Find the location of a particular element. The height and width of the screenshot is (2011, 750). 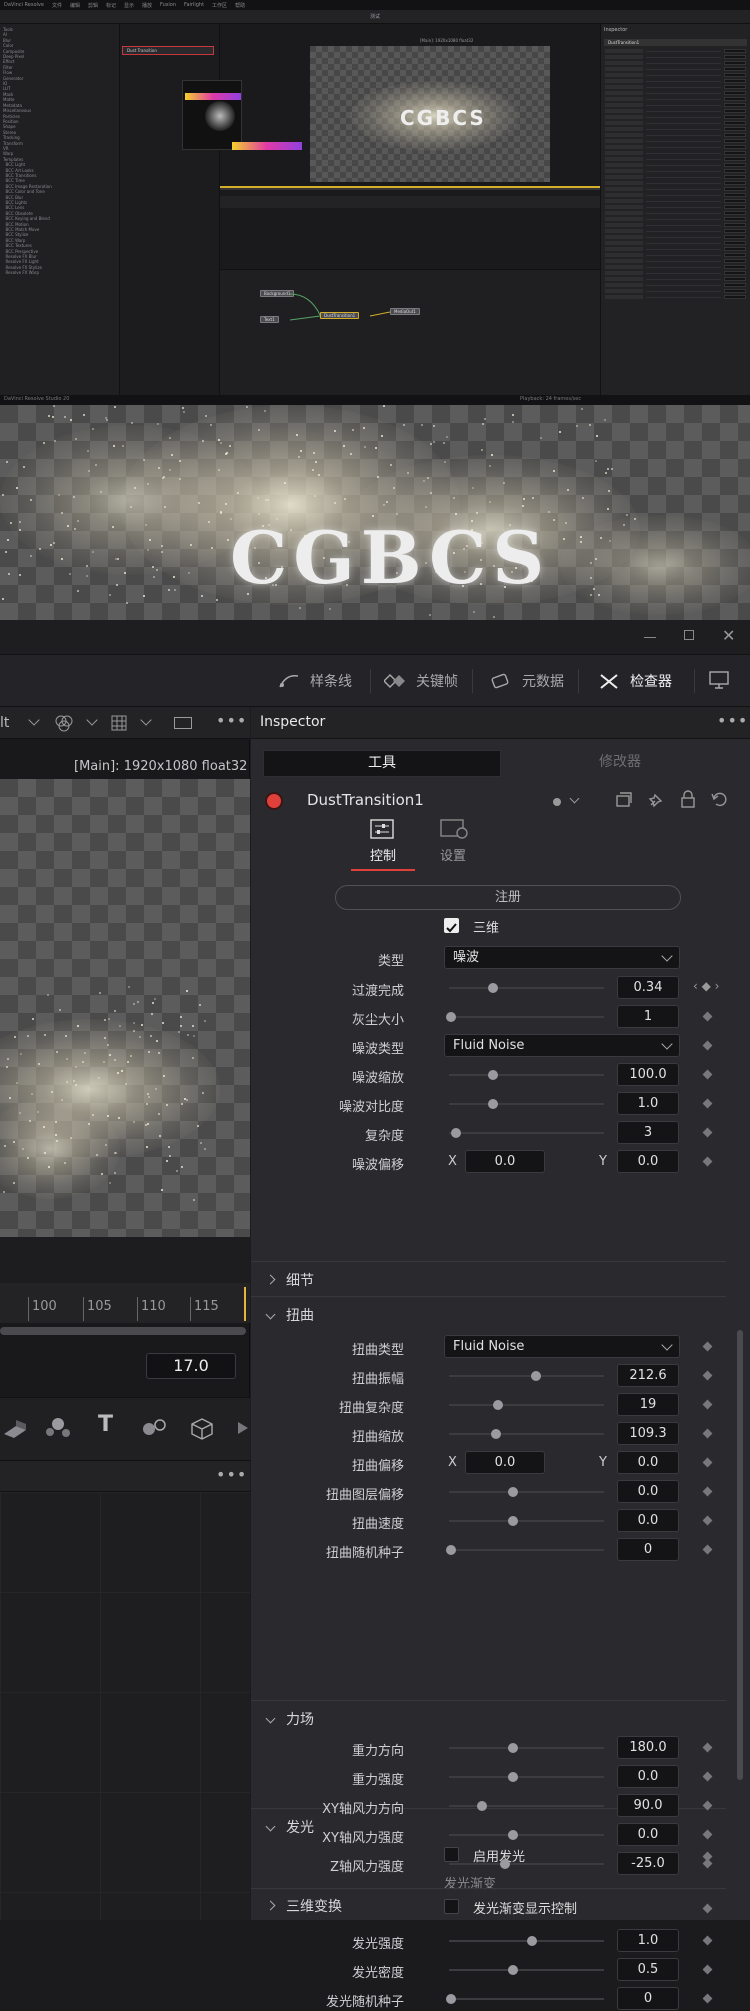

reset-icon is located at coordinates (719, 799).